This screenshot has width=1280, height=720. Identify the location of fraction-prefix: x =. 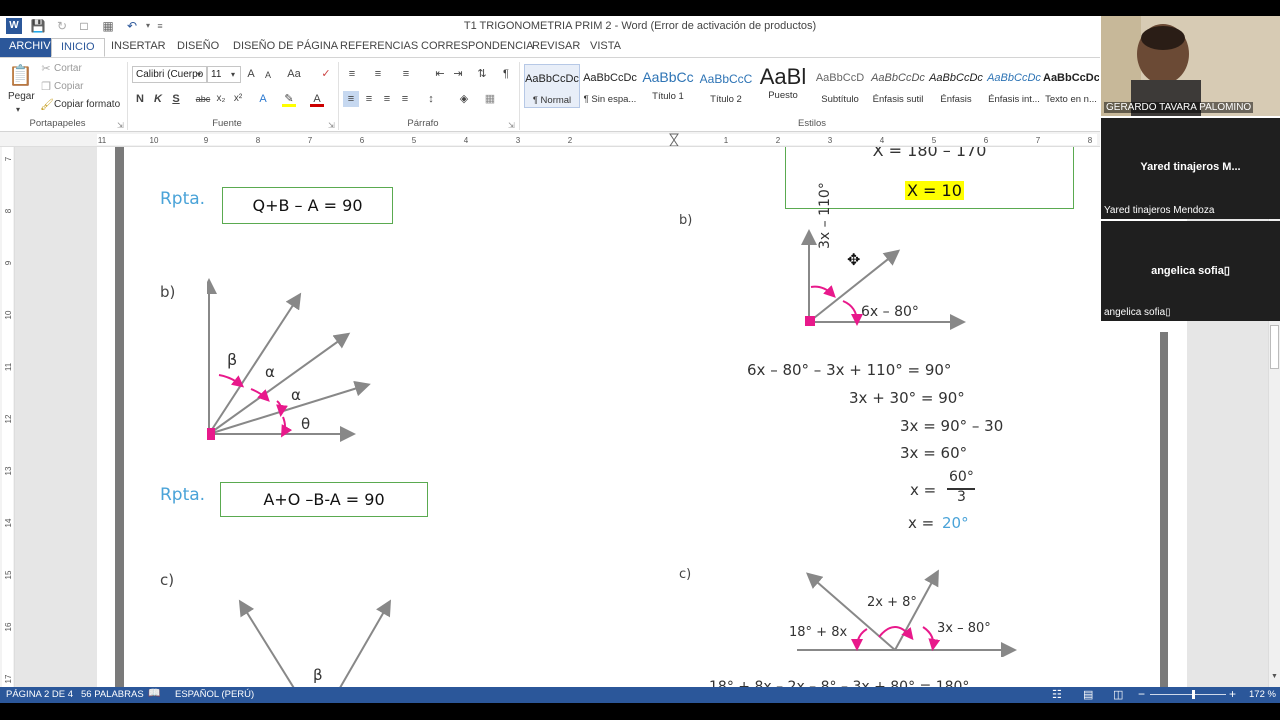
(923, 490).